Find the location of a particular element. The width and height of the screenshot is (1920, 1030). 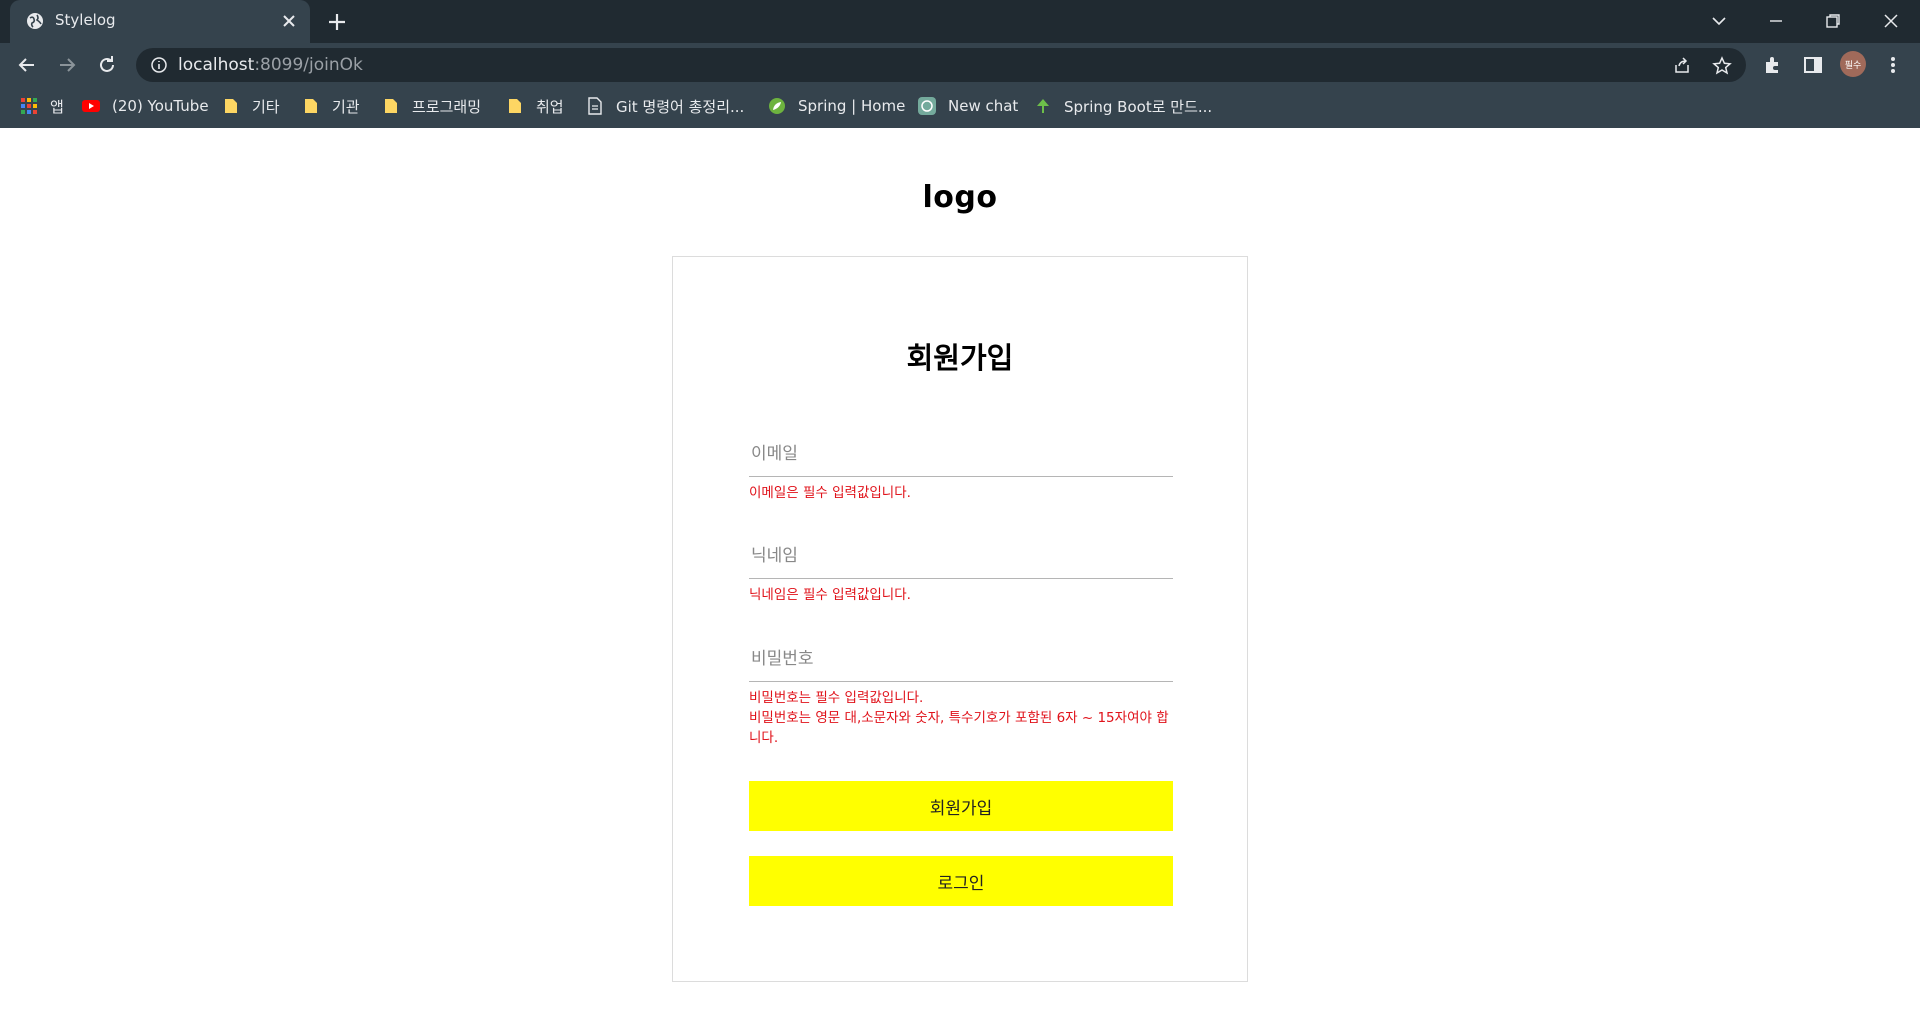

bookmark-folder-etc: 기타 is located at coordinates (251, 106).